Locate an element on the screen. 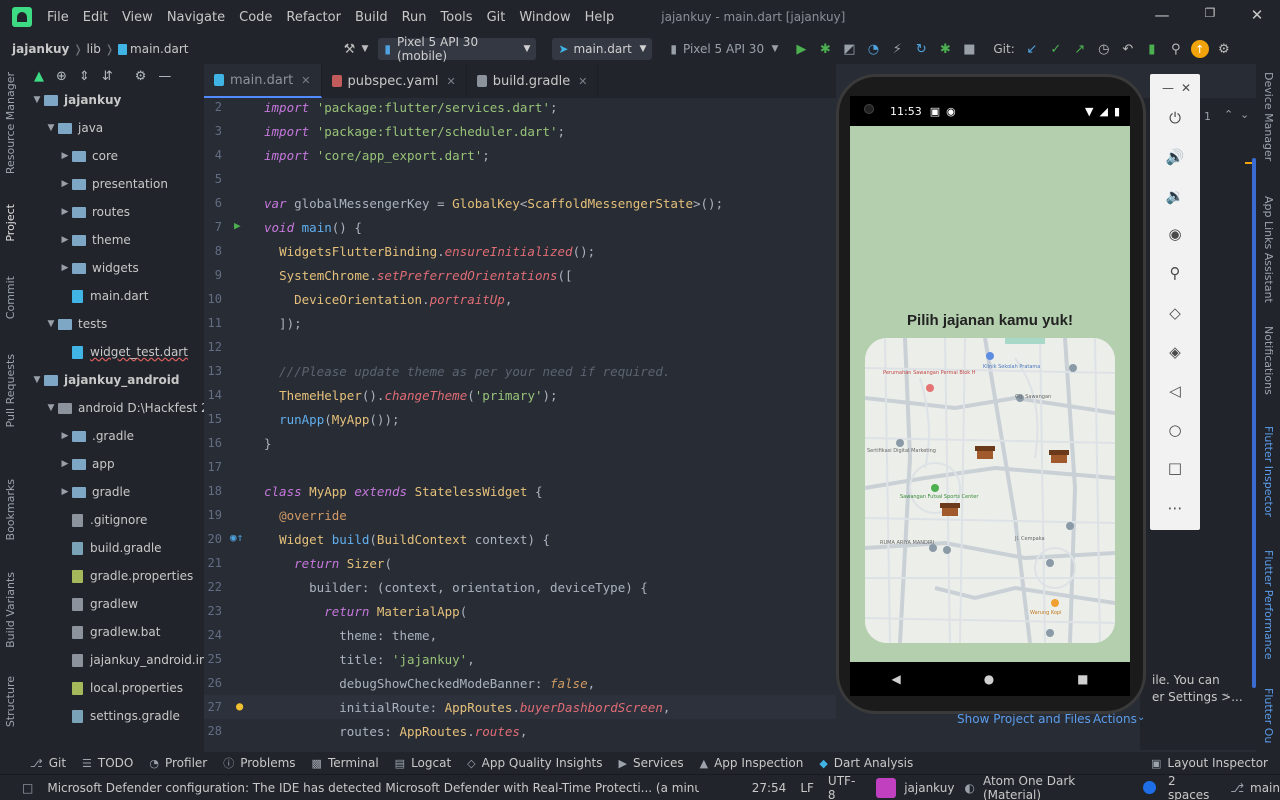  caret-position: 27:54 is located at coordinates (769, 788).